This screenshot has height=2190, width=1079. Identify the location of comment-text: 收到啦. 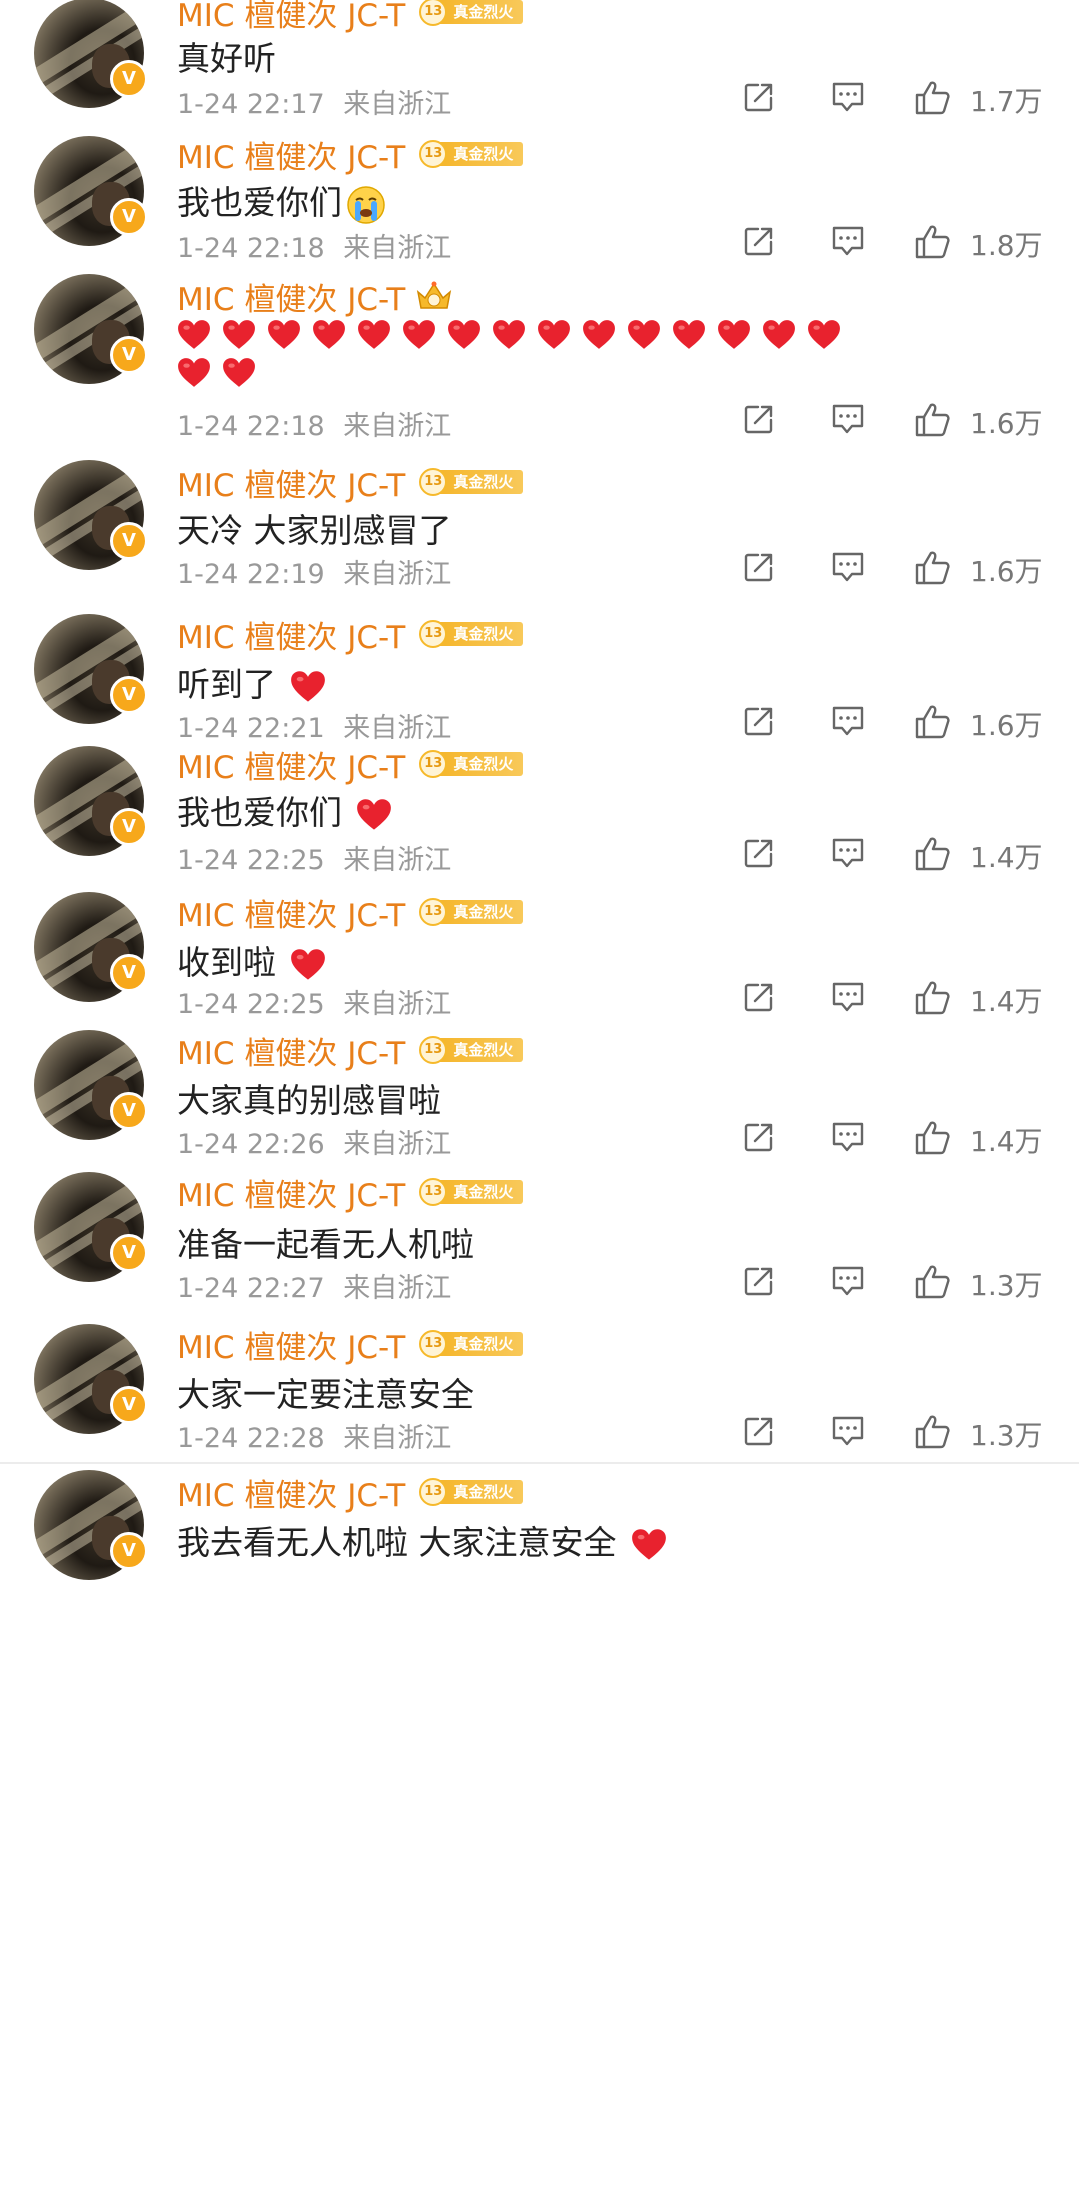
(251, 960).